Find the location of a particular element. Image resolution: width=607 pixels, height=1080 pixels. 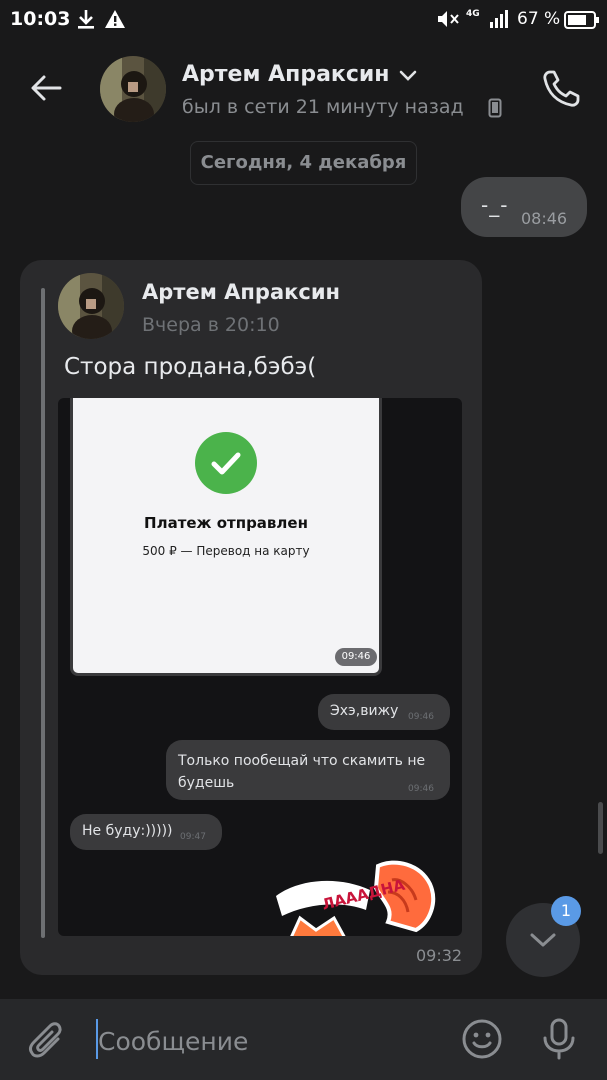

battery-icon is located at coordinates (582, 22).